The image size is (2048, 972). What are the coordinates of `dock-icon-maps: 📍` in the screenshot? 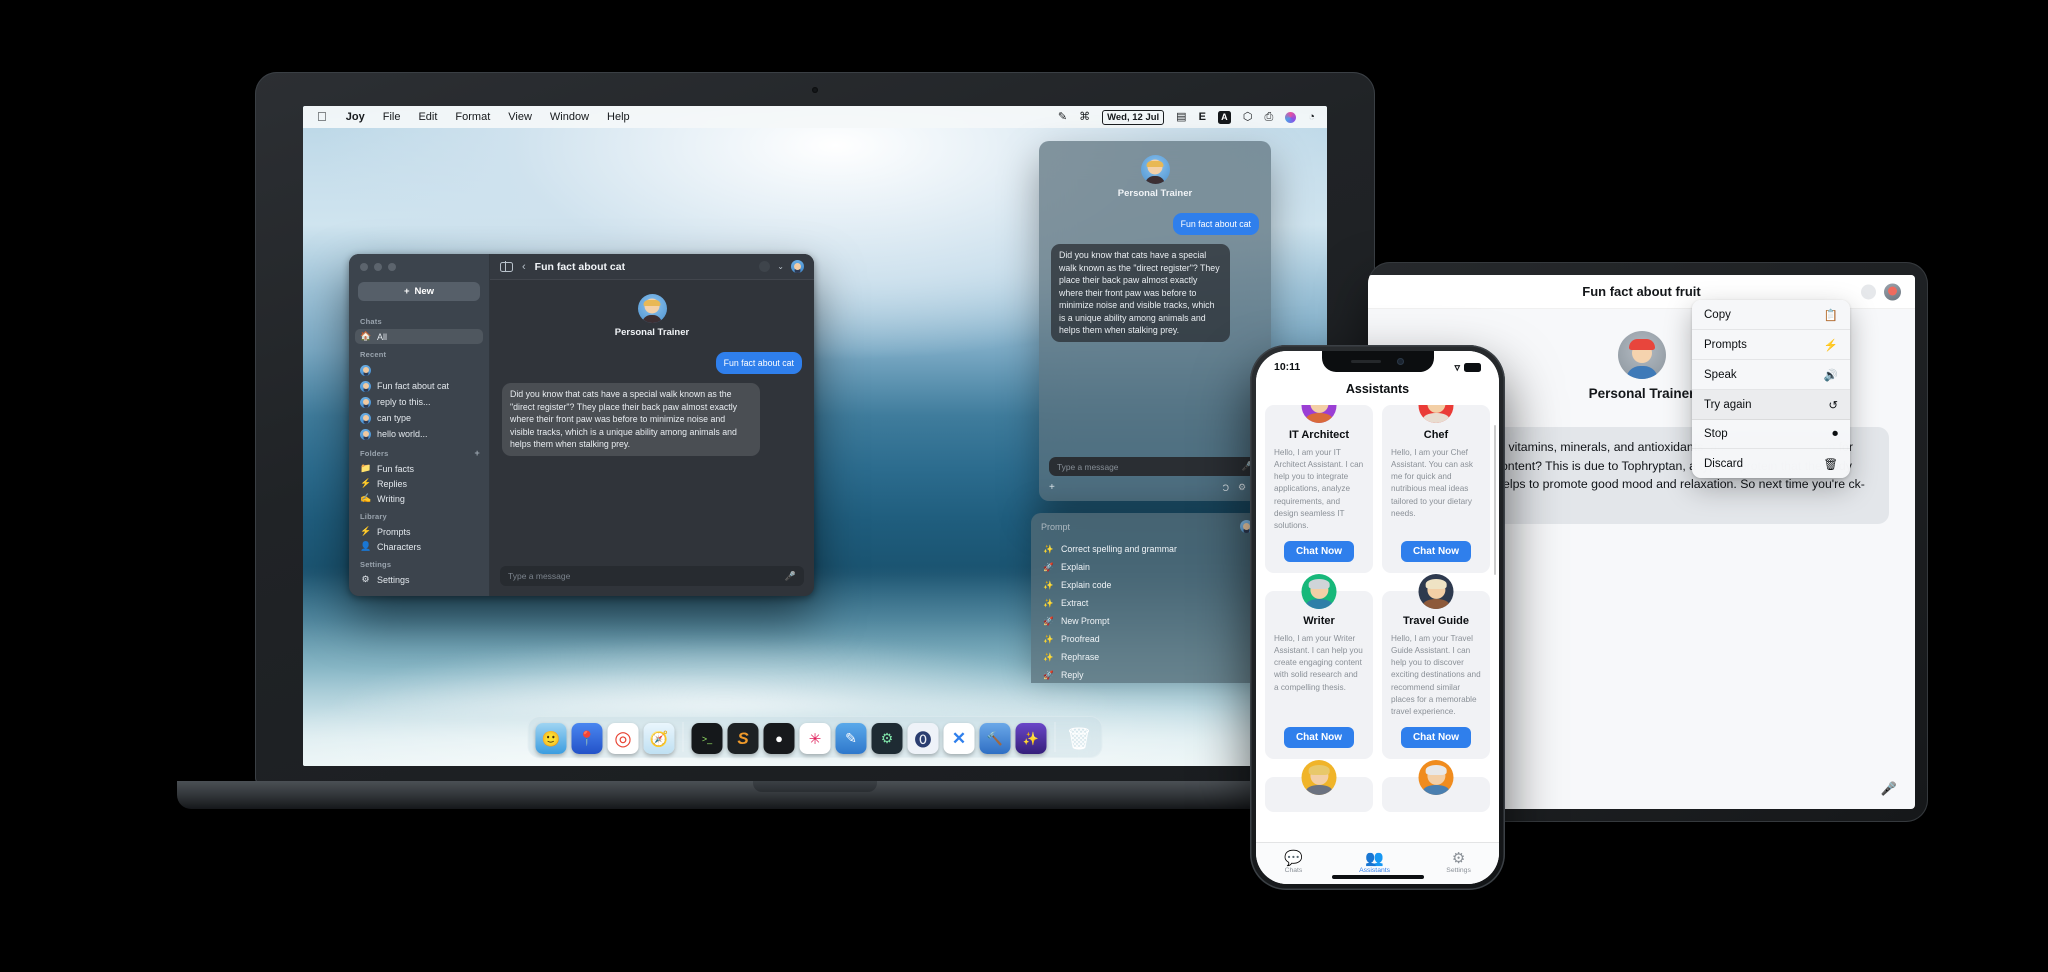 It's located at (587, 738).